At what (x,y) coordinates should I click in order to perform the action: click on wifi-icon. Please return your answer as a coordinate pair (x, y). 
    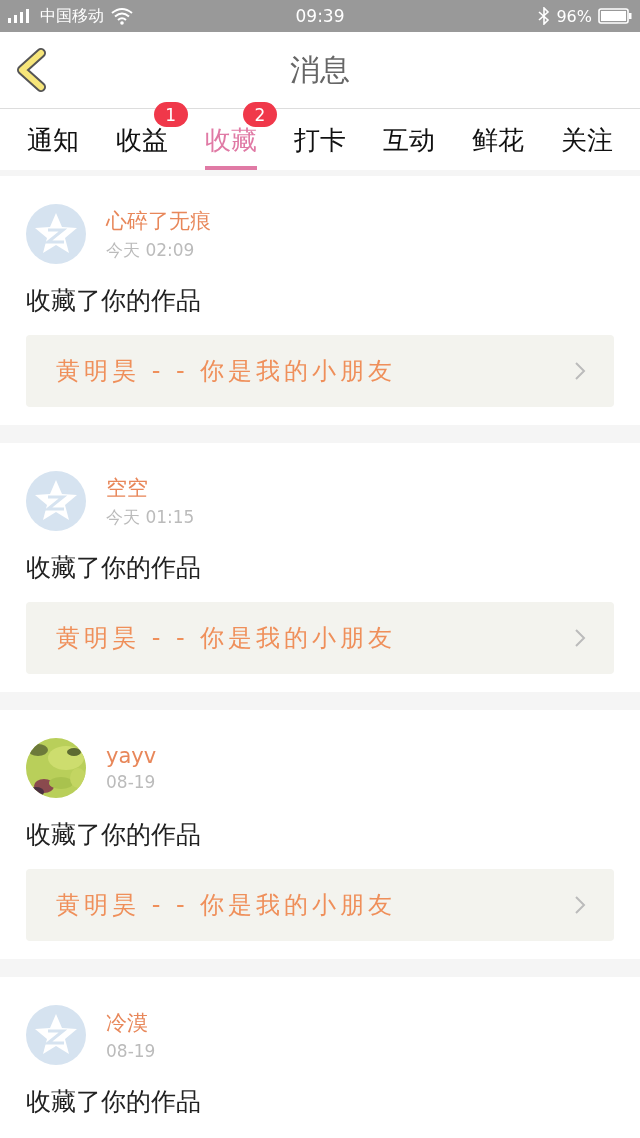
    Looking at the image, I should click on (122, 16).